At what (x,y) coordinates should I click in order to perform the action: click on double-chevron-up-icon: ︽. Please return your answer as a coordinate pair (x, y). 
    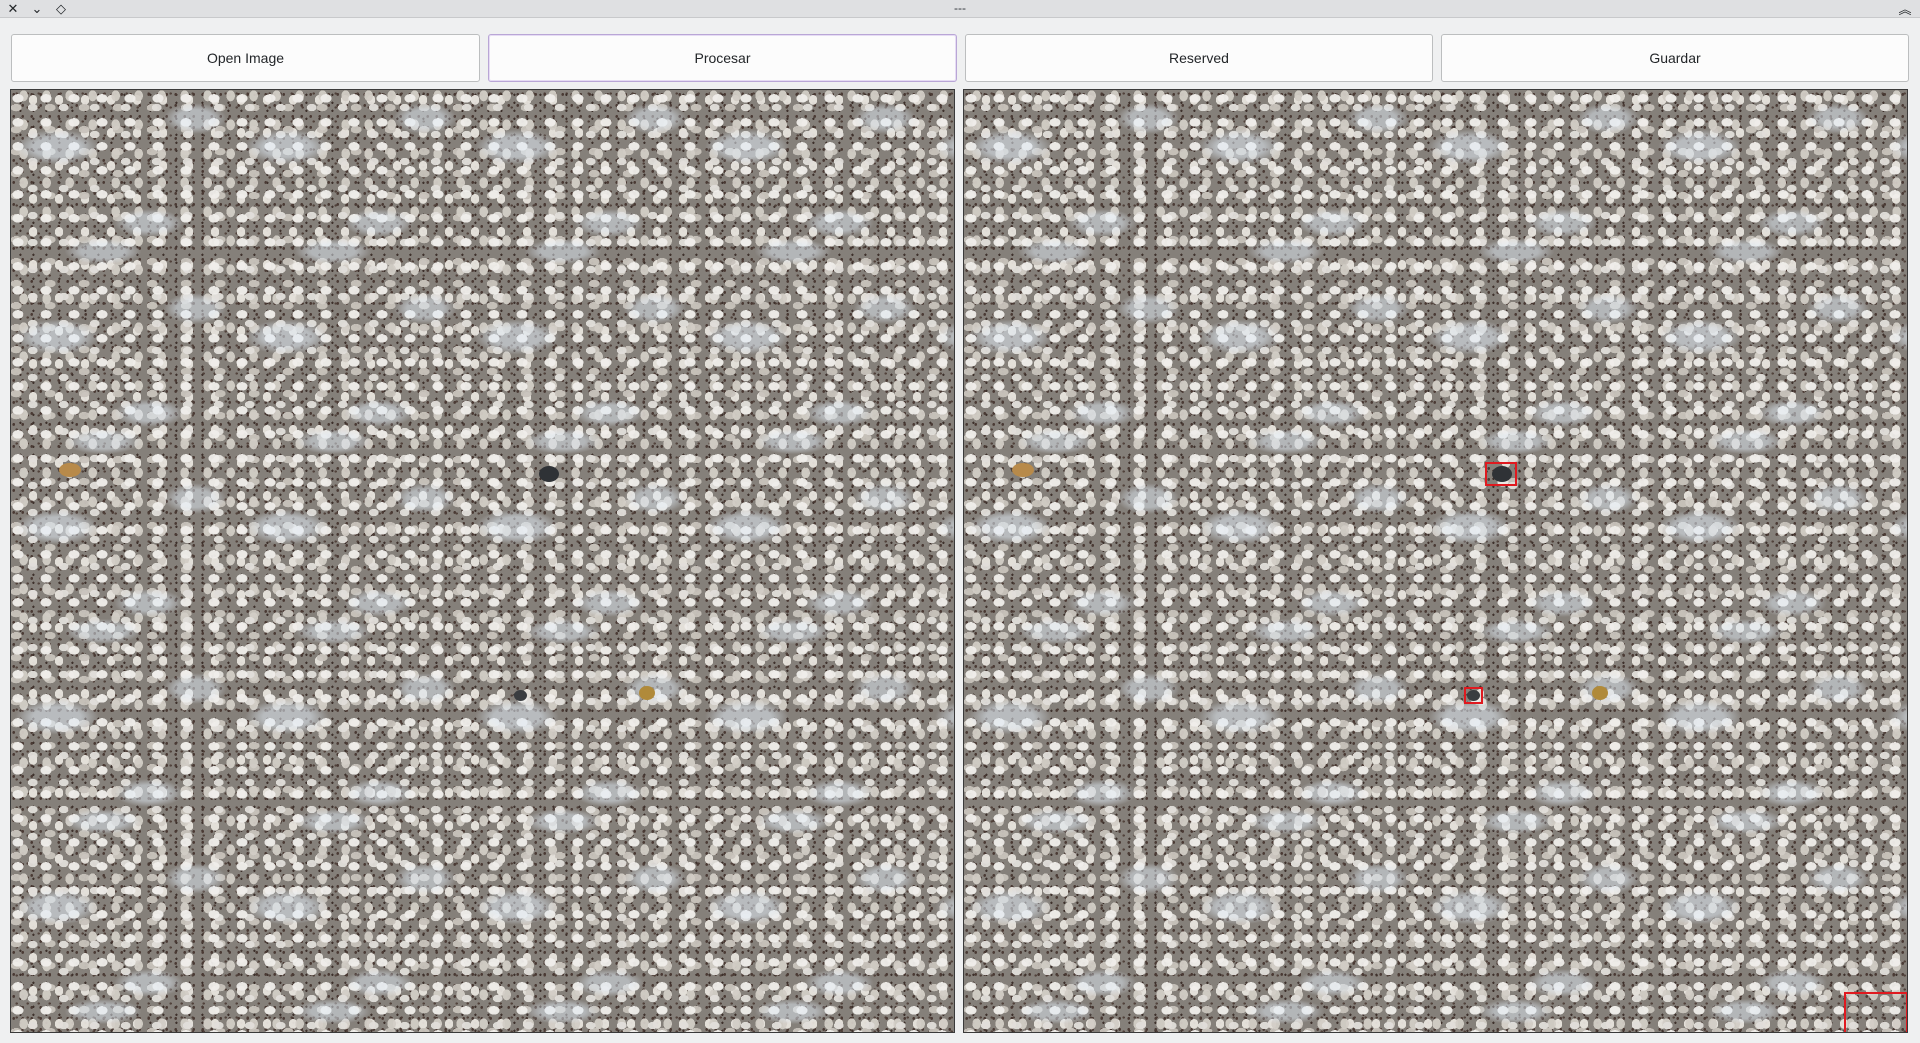
    Looking at the image, I should click on (1905, 8).